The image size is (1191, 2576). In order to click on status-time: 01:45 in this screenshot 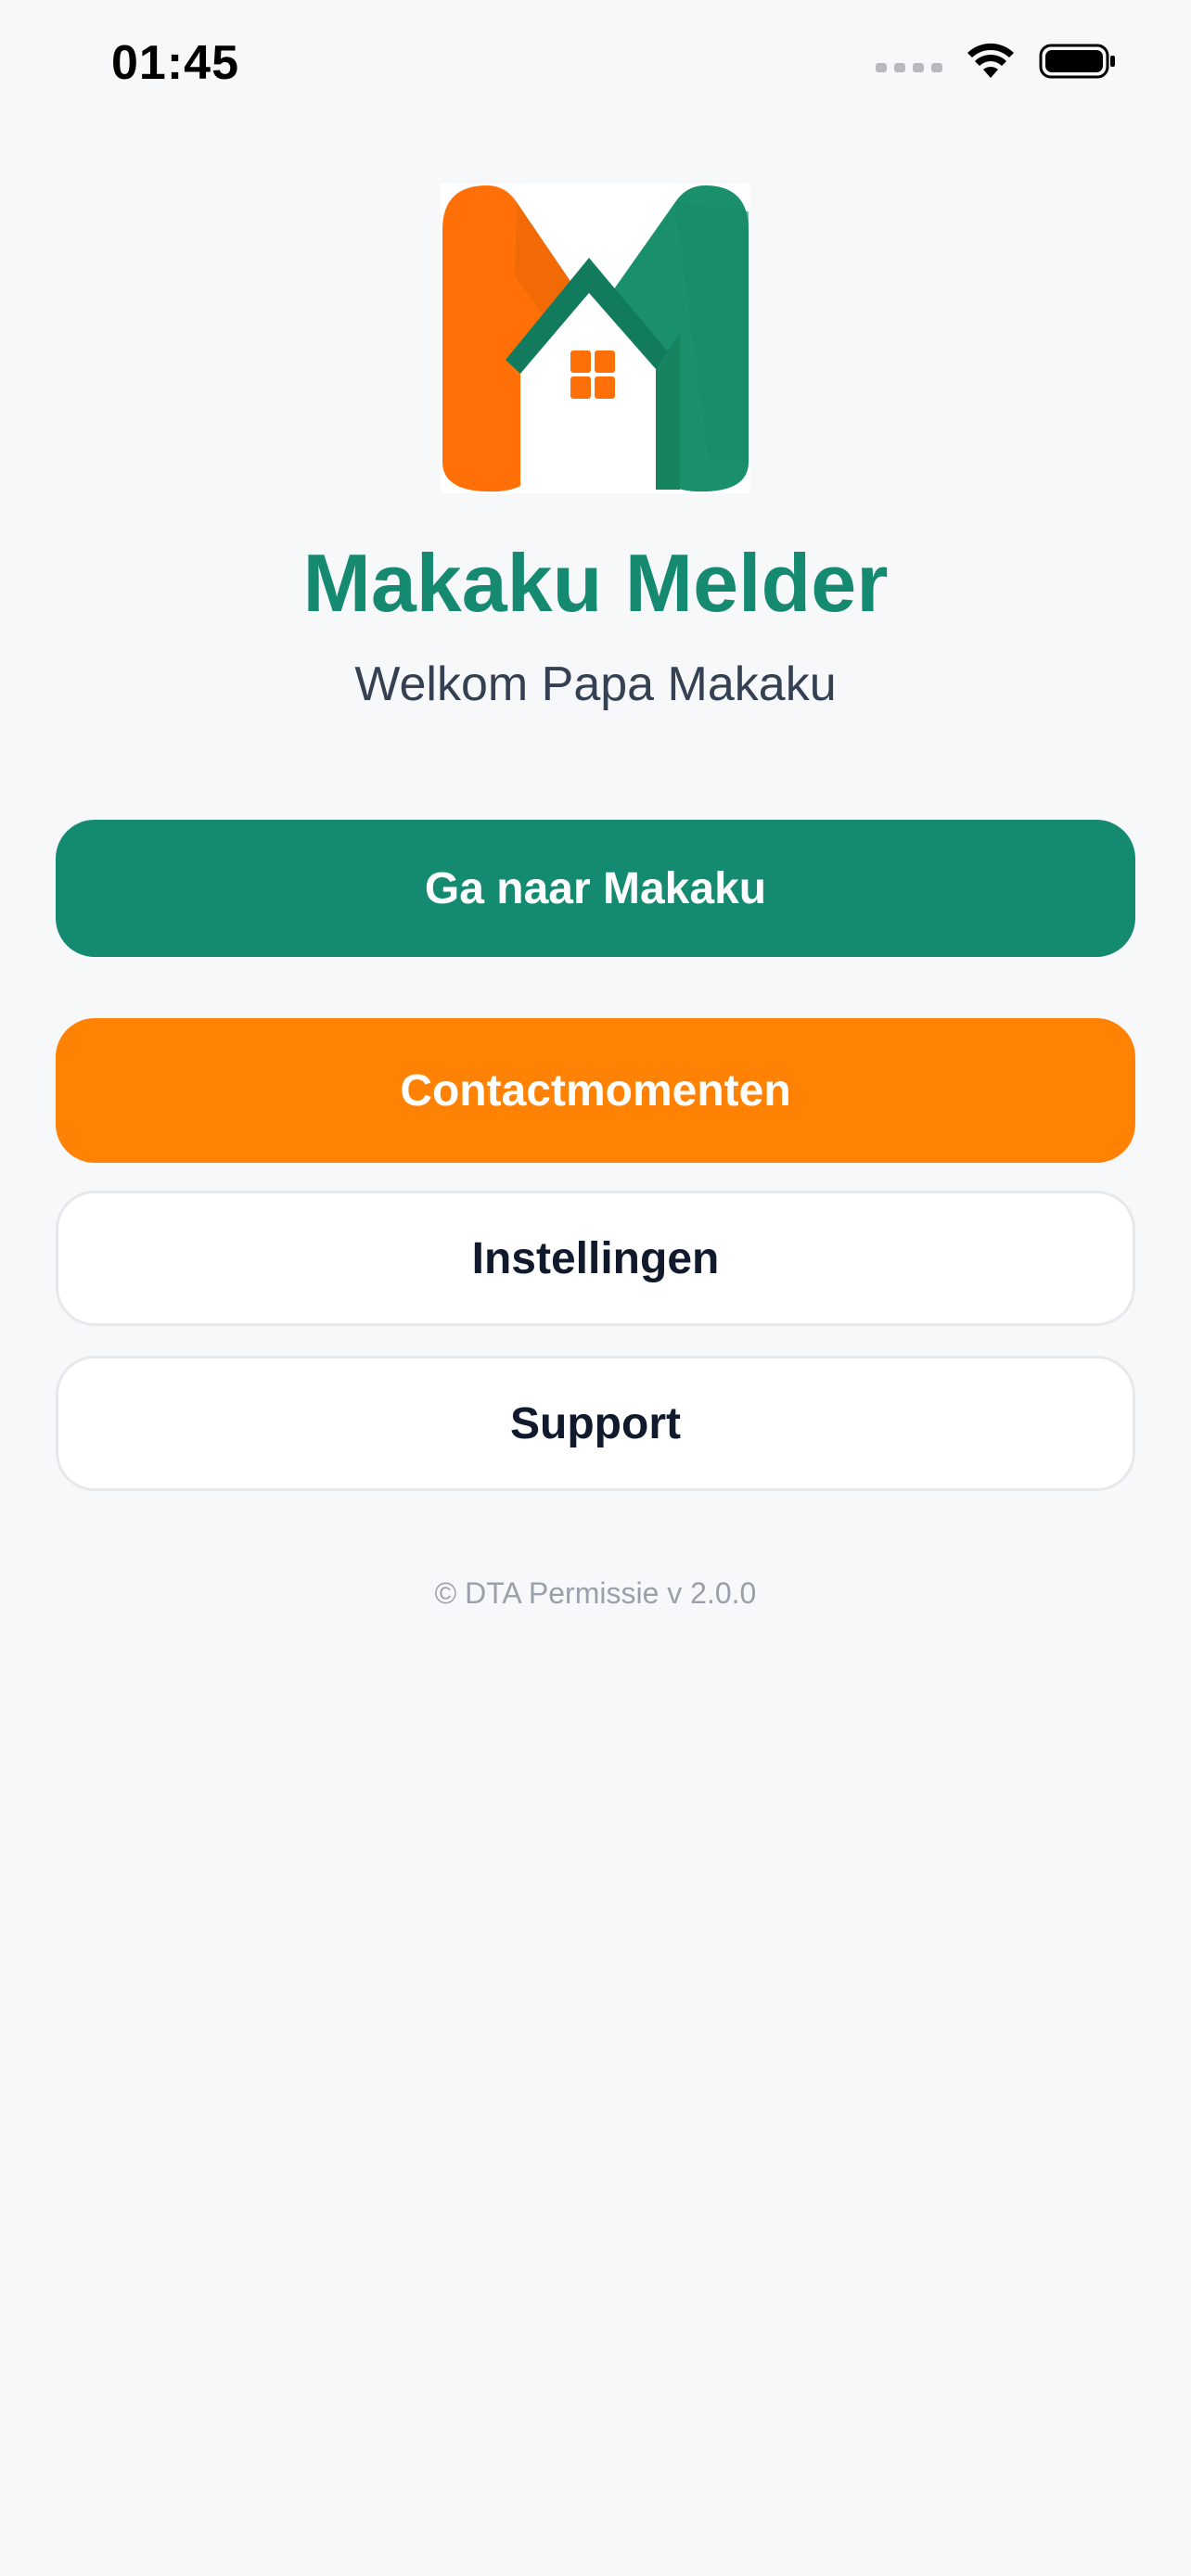, I will do `click(175, 63)`.